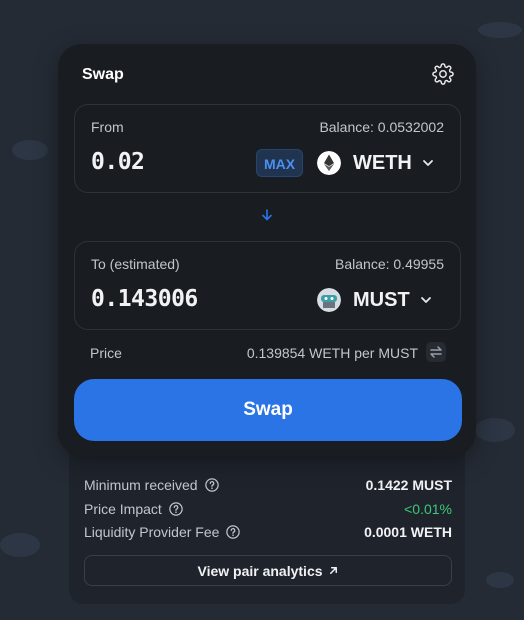 The height and width of the screenshot is (620, 524). What do you see at coordinates (103, 74) in the screenshot?
I see `card-title: Swap` at bounding box center [103, 74].